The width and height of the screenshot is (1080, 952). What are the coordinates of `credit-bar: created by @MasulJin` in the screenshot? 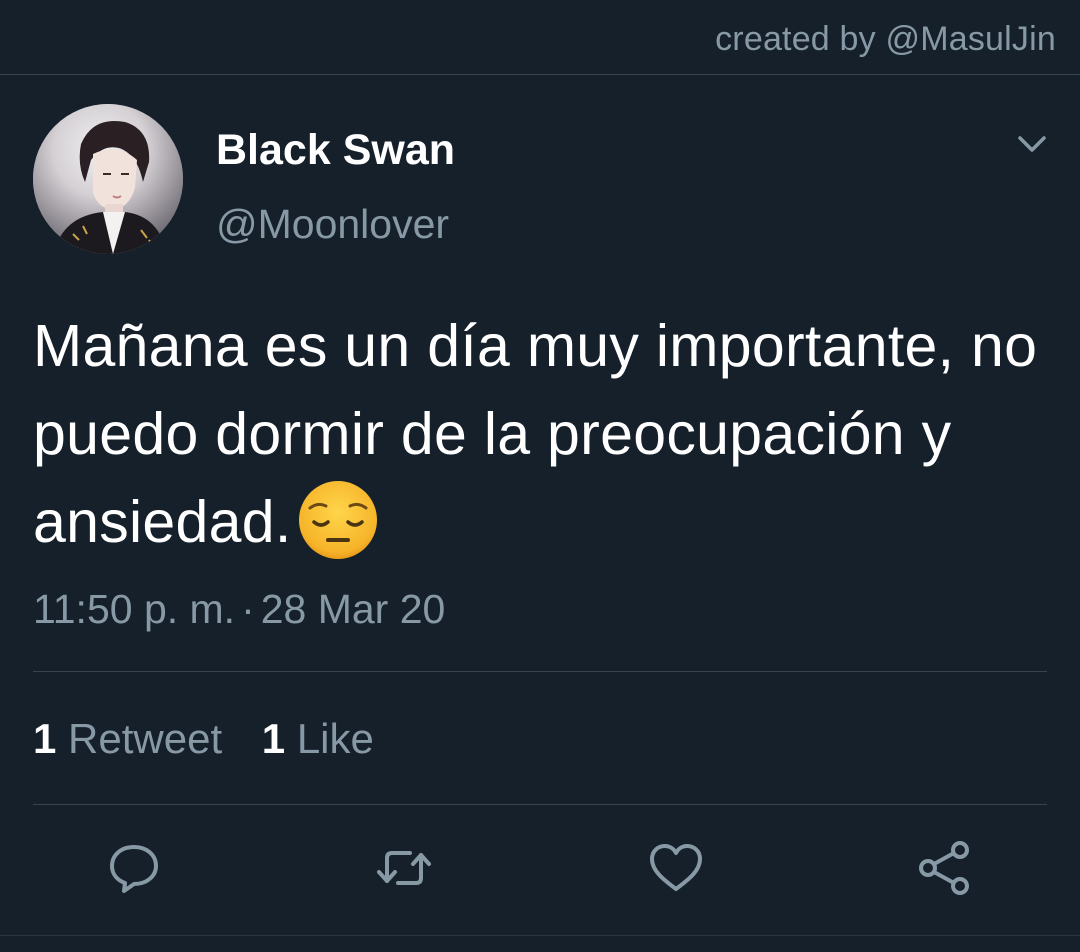 It's located at (540, 37).